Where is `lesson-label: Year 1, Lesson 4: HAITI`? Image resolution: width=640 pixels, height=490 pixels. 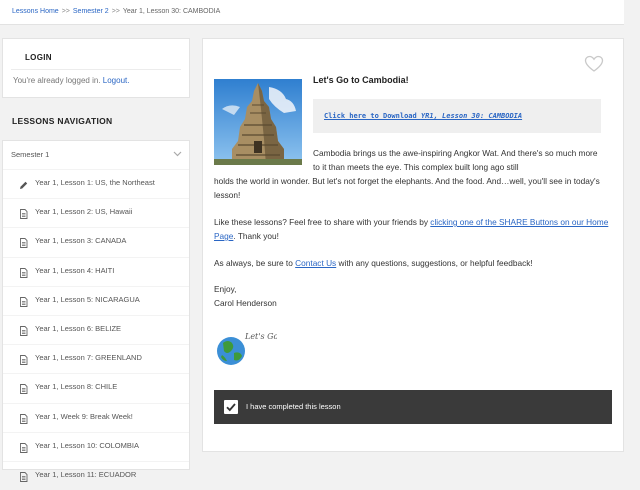
lesson-label: Year 1, Lesson 4: HAITI is located at coordinates (75, 270).